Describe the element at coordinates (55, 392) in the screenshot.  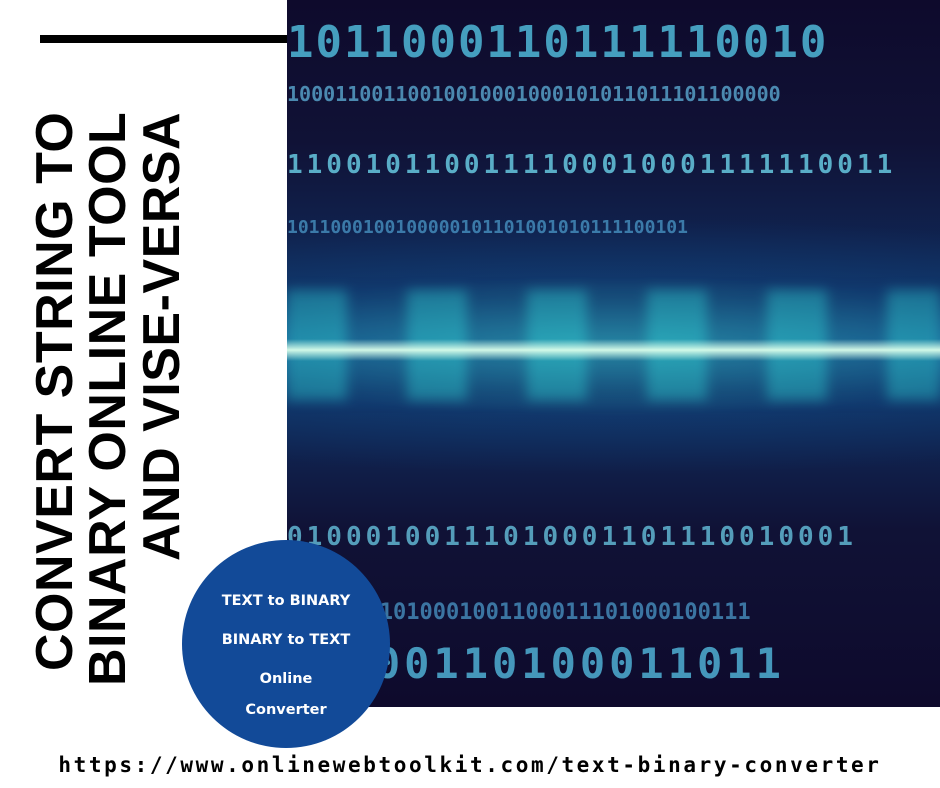
I see `title-line-1: CONVERT STRING TO` at that location.